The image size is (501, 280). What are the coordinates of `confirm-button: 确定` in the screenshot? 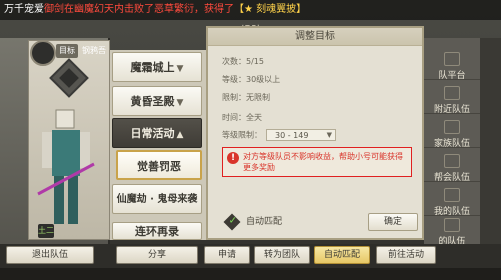 It's located at (393, 222).